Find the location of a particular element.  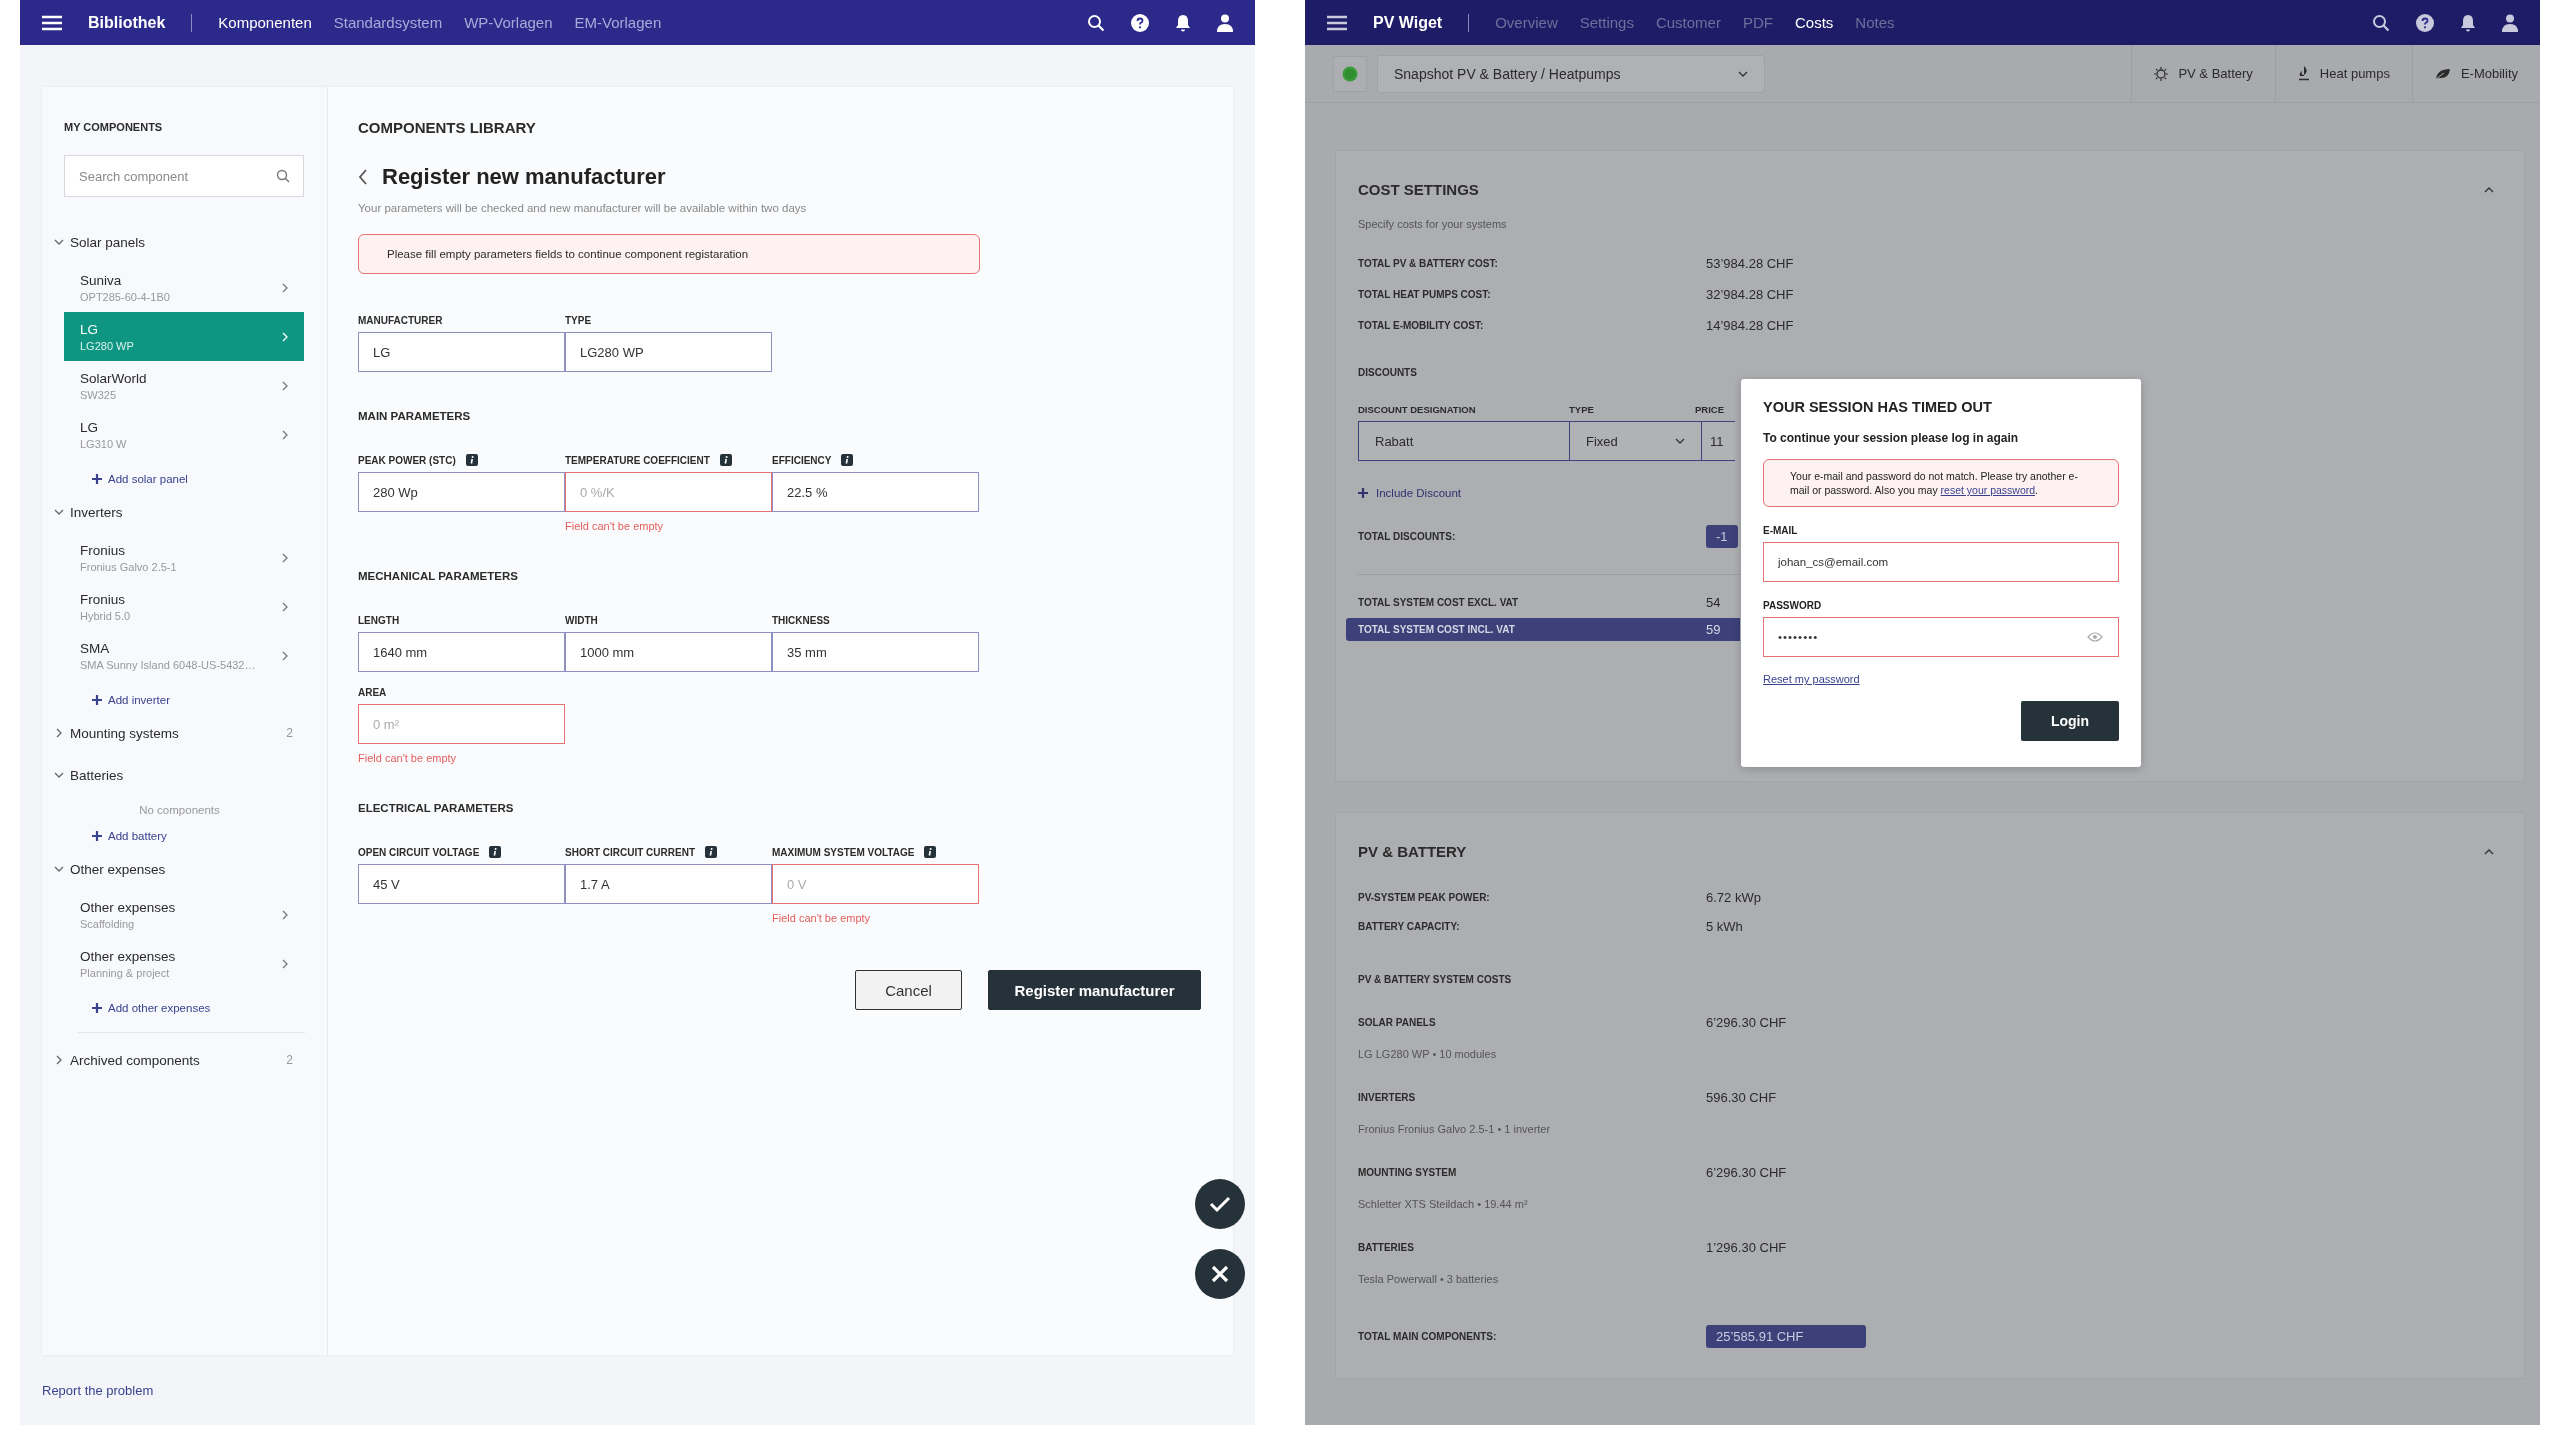

nav-tab: EM-Vorlagen is located at coordinates (618, 22).